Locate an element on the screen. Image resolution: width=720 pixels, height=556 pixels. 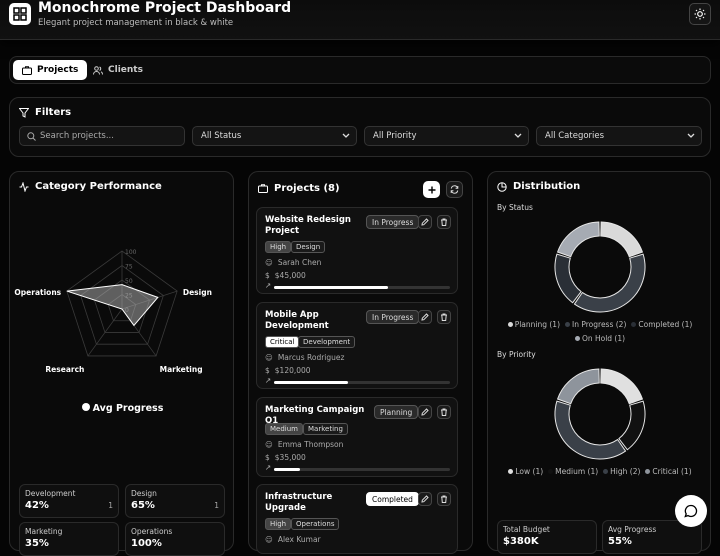
category-stat-operations: Operations 100% is located at coordinates (175, 539).